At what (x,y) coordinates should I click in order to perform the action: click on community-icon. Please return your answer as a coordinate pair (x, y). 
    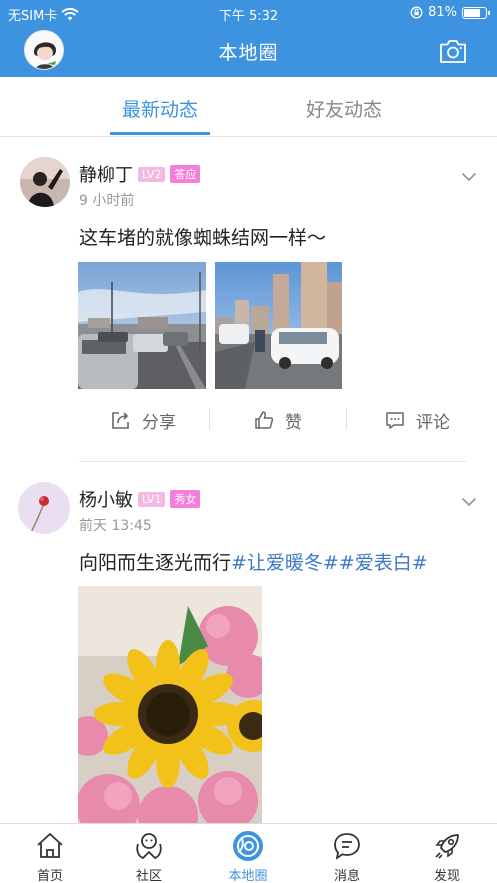
    Looking at the image, I should click on (149, 846).